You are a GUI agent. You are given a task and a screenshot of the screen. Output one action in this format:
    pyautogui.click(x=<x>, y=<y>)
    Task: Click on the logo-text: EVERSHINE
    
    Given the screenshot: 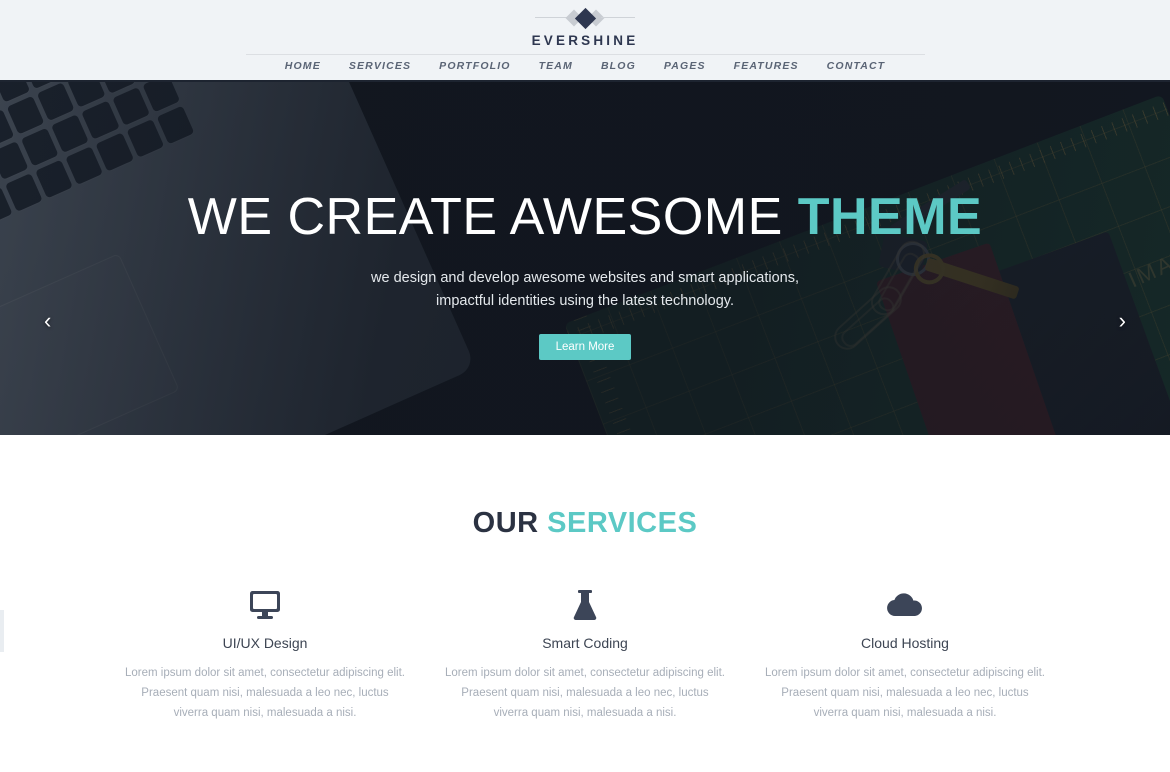 What is the action you would take?
    pyautogui.click(x=585, y=40)
    